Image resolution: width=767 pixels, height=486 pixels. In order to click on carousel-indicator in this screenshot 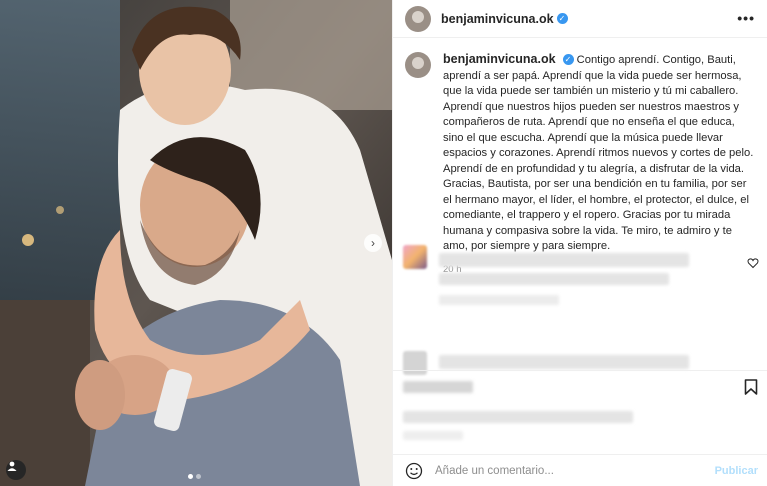, I will do `click(194, 476)`.